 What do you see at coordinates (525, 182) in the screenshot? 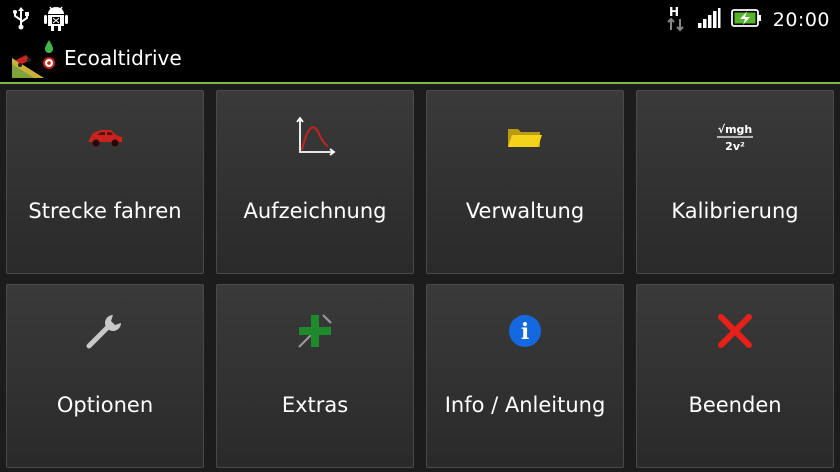
I see `verwaltung-button: Verwaltung` at bounding box center [525, 182].